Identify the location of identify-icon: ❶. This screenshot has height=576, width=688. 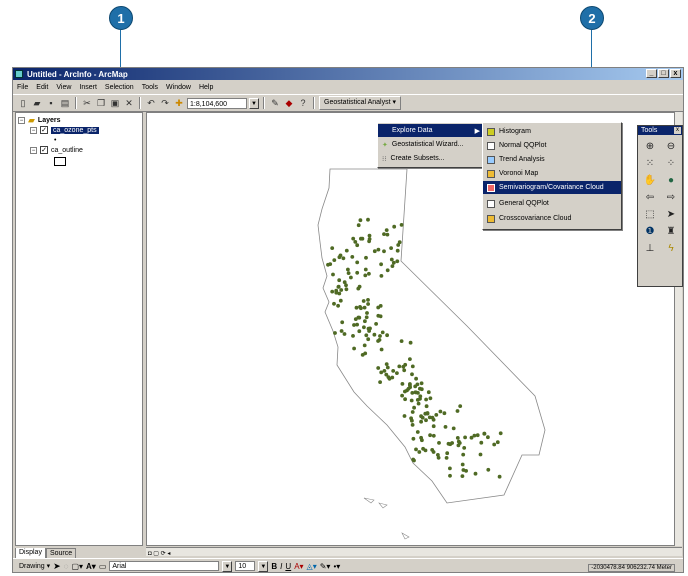
(650, 231).